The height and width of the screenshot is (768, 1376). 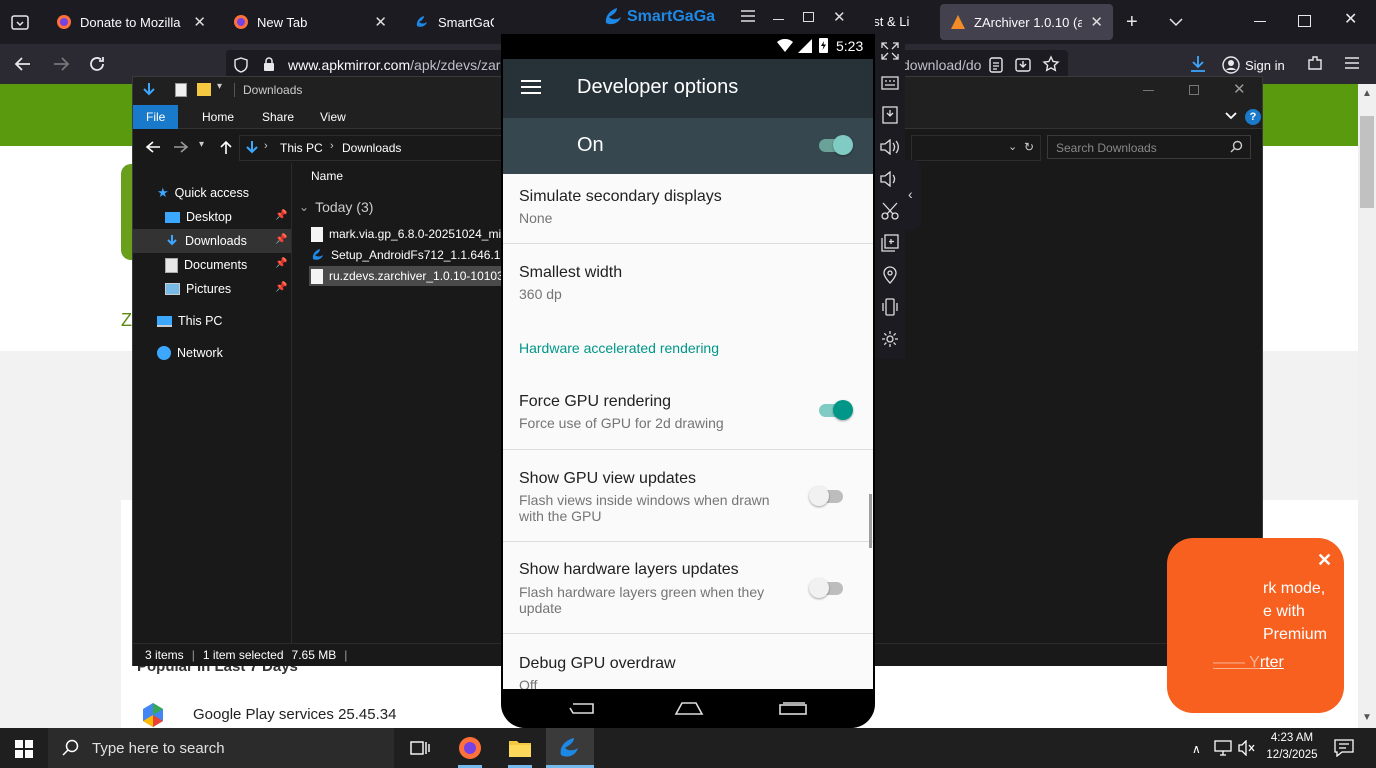 What do you see at coordinates (1248, 663) in the screenshot?
I see `promo-link: —— Yrter` at bounding box center [1248, 663].